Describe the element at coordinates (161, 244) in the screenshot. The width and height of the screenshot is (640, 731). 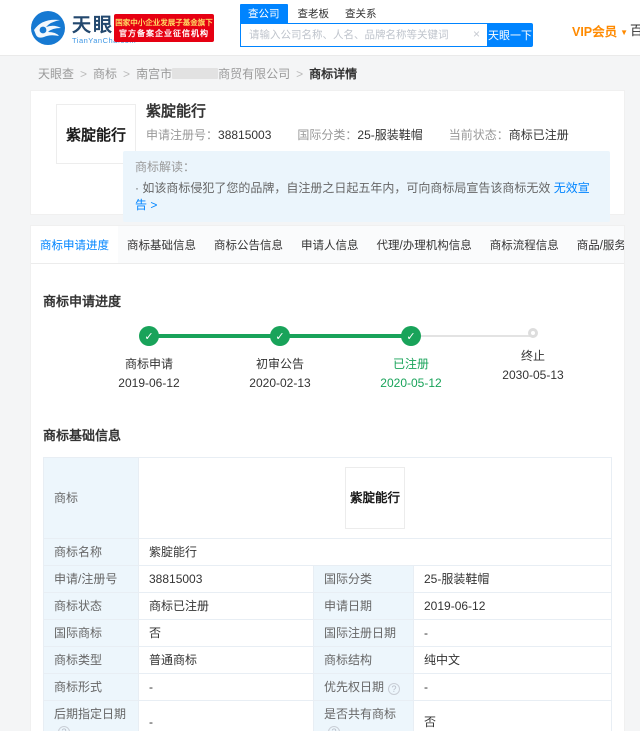
I see `main-tab-1: 商标基础信息` at that location.